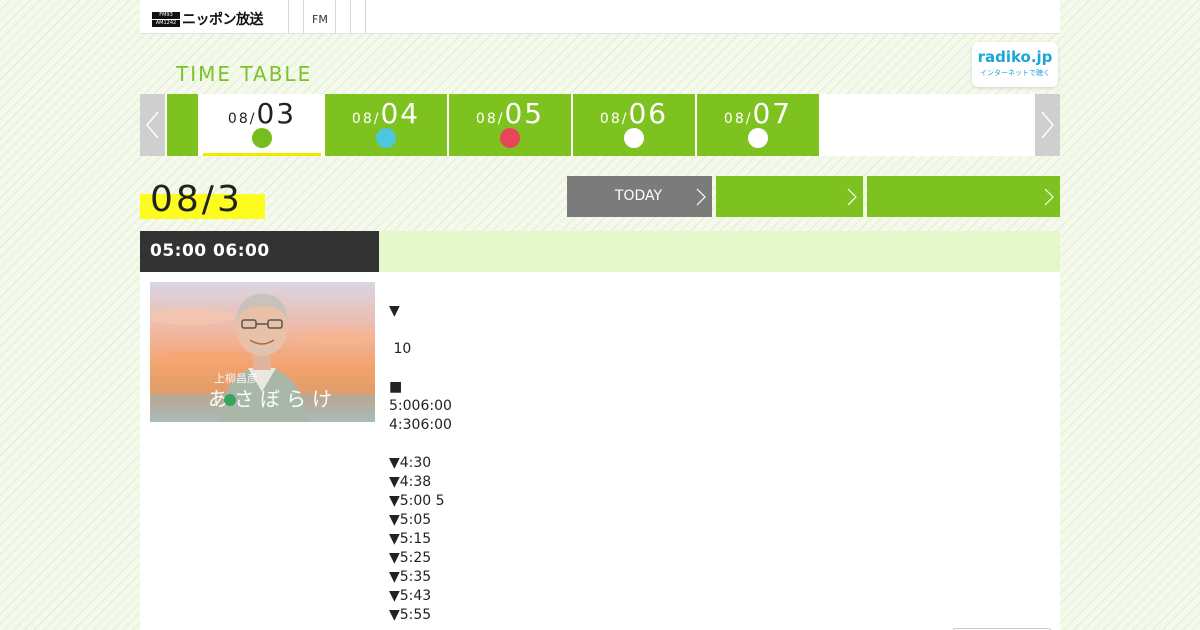  What do you see at coordinates (600, 17) in the screenshot?
I see `top-navigation-bar: FM93 AM1242 ニッポン放送 FM` at bounding box center [600, 17].